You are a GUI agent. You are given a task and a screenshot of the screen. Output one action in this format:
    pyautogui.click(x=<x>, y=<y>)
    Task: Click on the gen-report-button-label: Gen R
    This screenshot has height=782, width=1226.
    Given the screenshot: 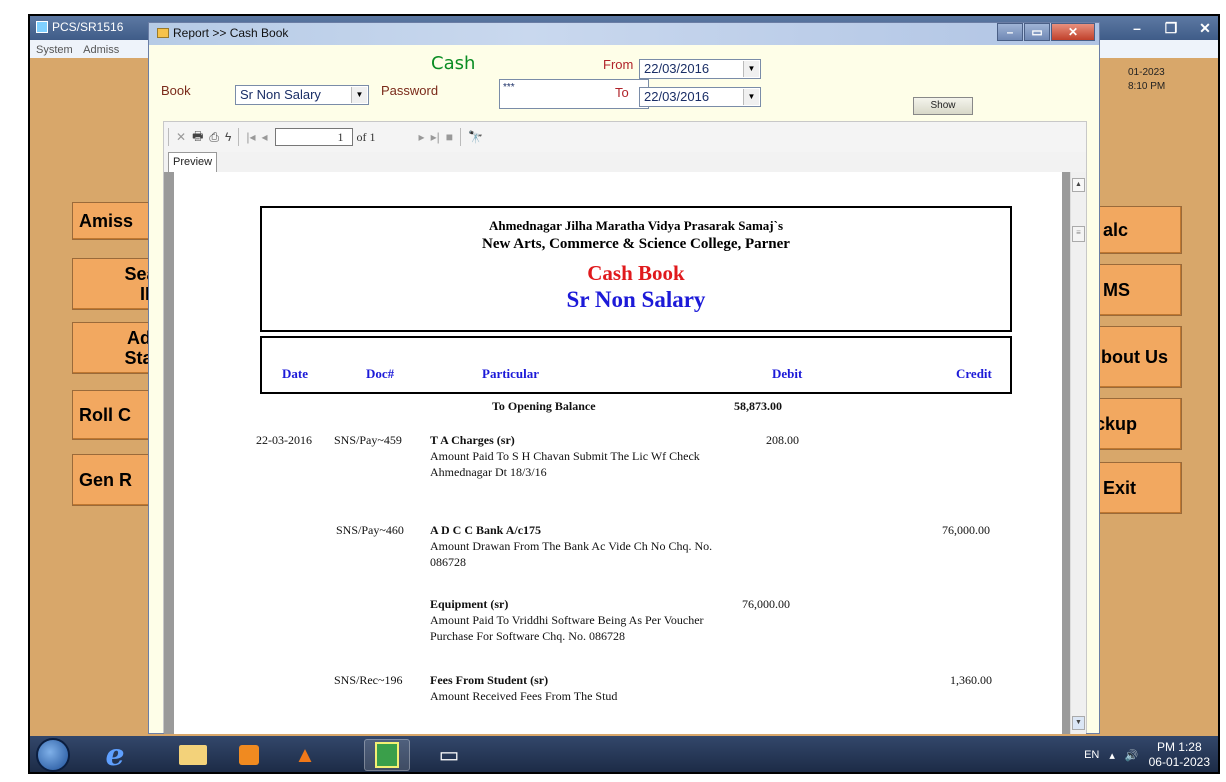 What is the action you would take?
    pyautogui.click(x=106, y=480)
    